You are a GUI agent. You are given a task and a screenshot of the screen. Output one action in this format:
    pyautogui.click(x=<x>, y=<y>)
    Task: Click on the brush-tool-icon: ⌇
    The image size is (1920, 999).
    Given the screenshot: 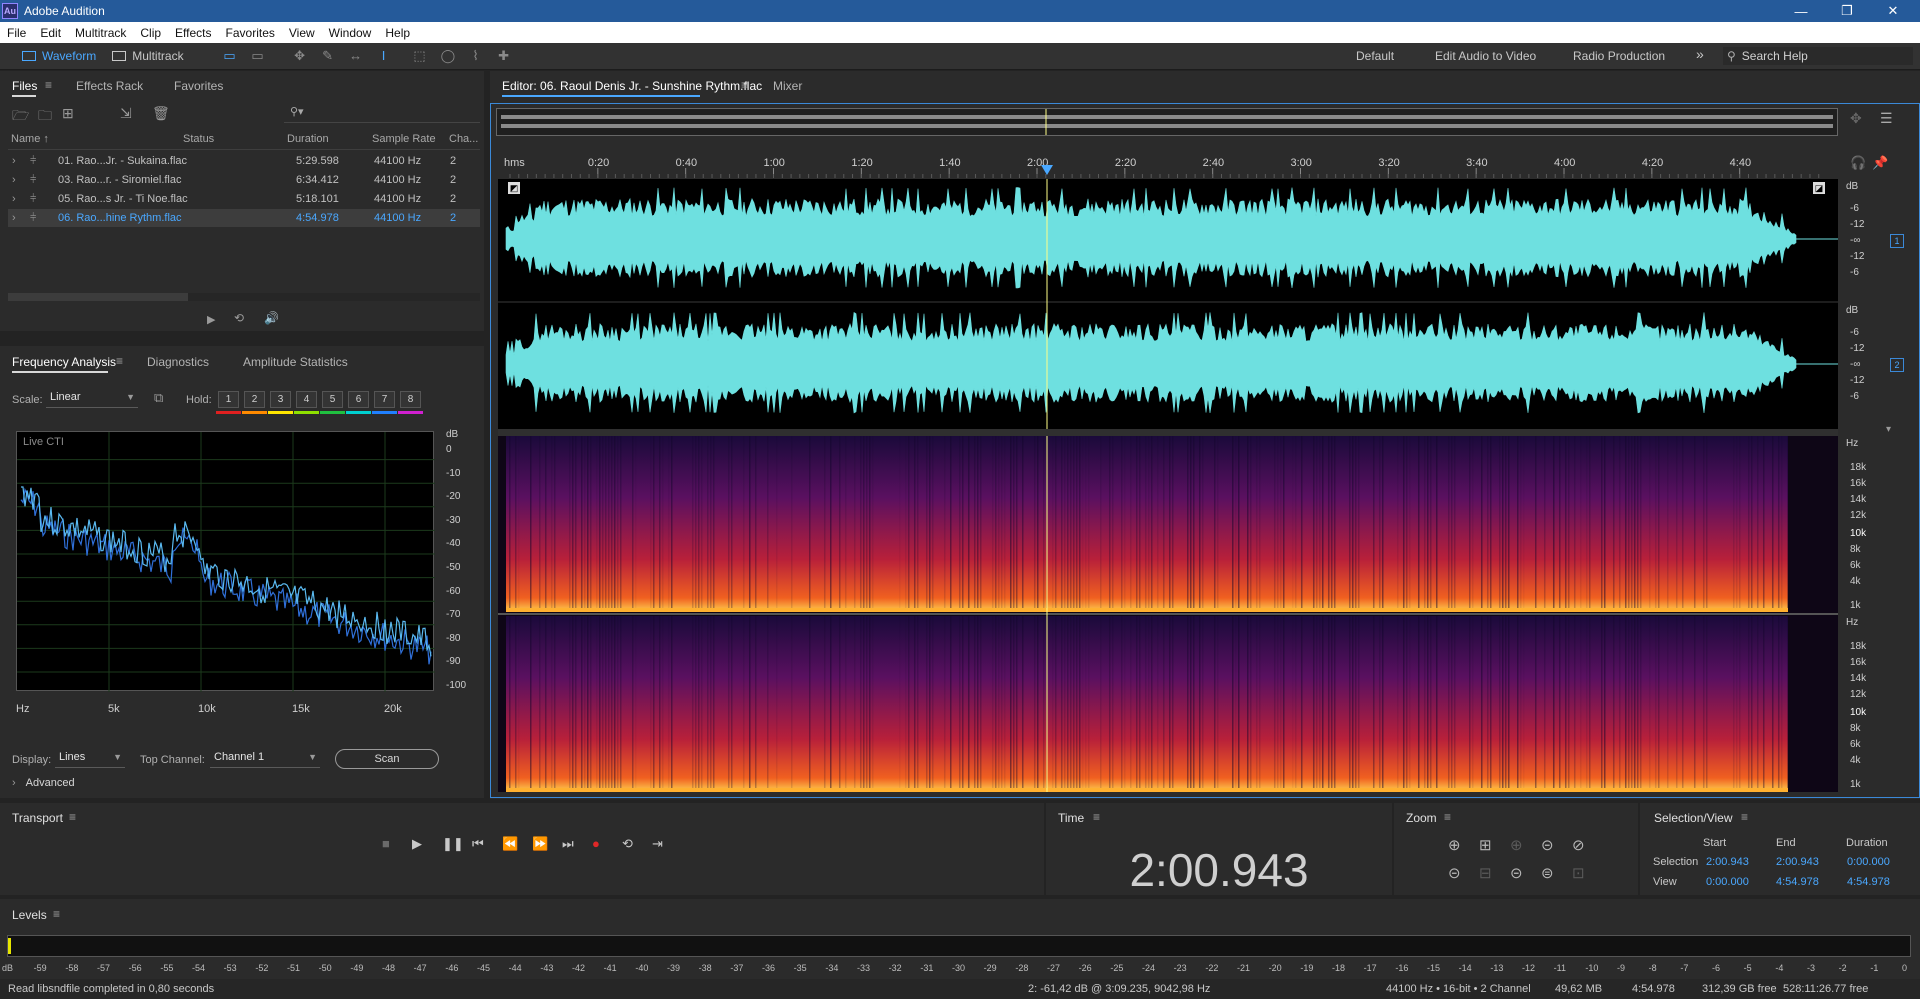 What is the action you would take?
    pyautogui.click(x=476, y=56)
    